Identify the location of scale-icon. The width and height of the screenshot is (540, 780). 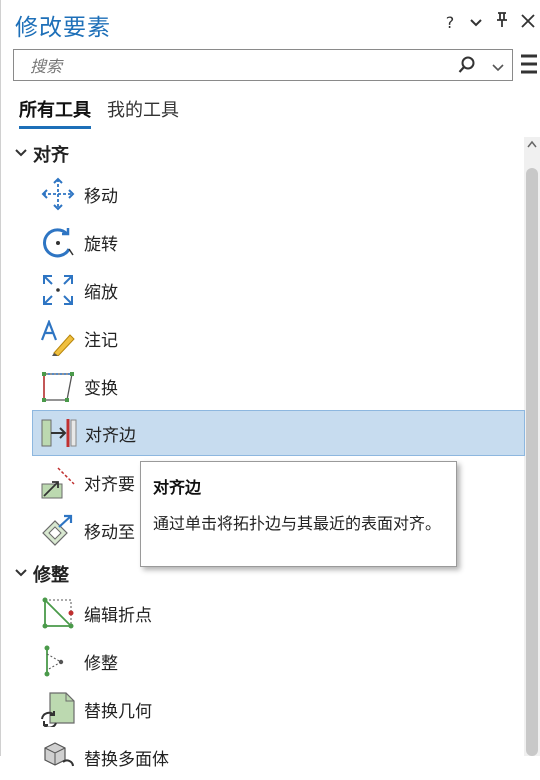
(58, 290).